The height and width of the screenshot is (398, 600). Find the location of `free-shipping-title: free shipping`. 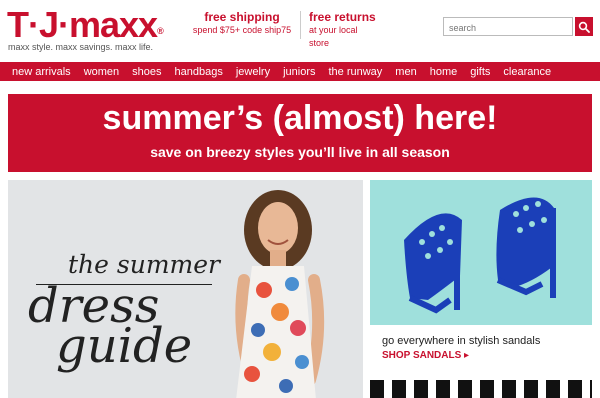

free-shipping-title: free shipping is located at coordinates (242, 17).